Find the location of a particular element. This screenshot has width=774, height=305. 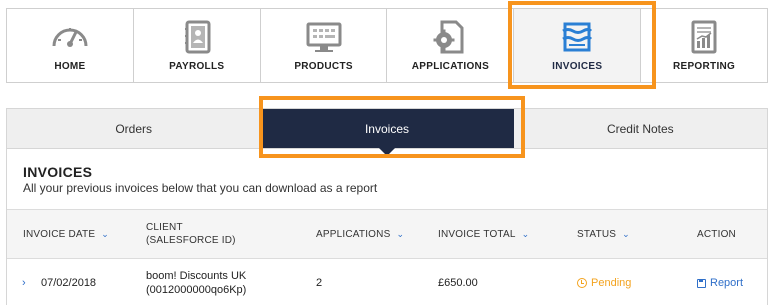

cell-client: boom! Discounts UK (0012000000qo6Kp) is located at coordinates (196, 282).